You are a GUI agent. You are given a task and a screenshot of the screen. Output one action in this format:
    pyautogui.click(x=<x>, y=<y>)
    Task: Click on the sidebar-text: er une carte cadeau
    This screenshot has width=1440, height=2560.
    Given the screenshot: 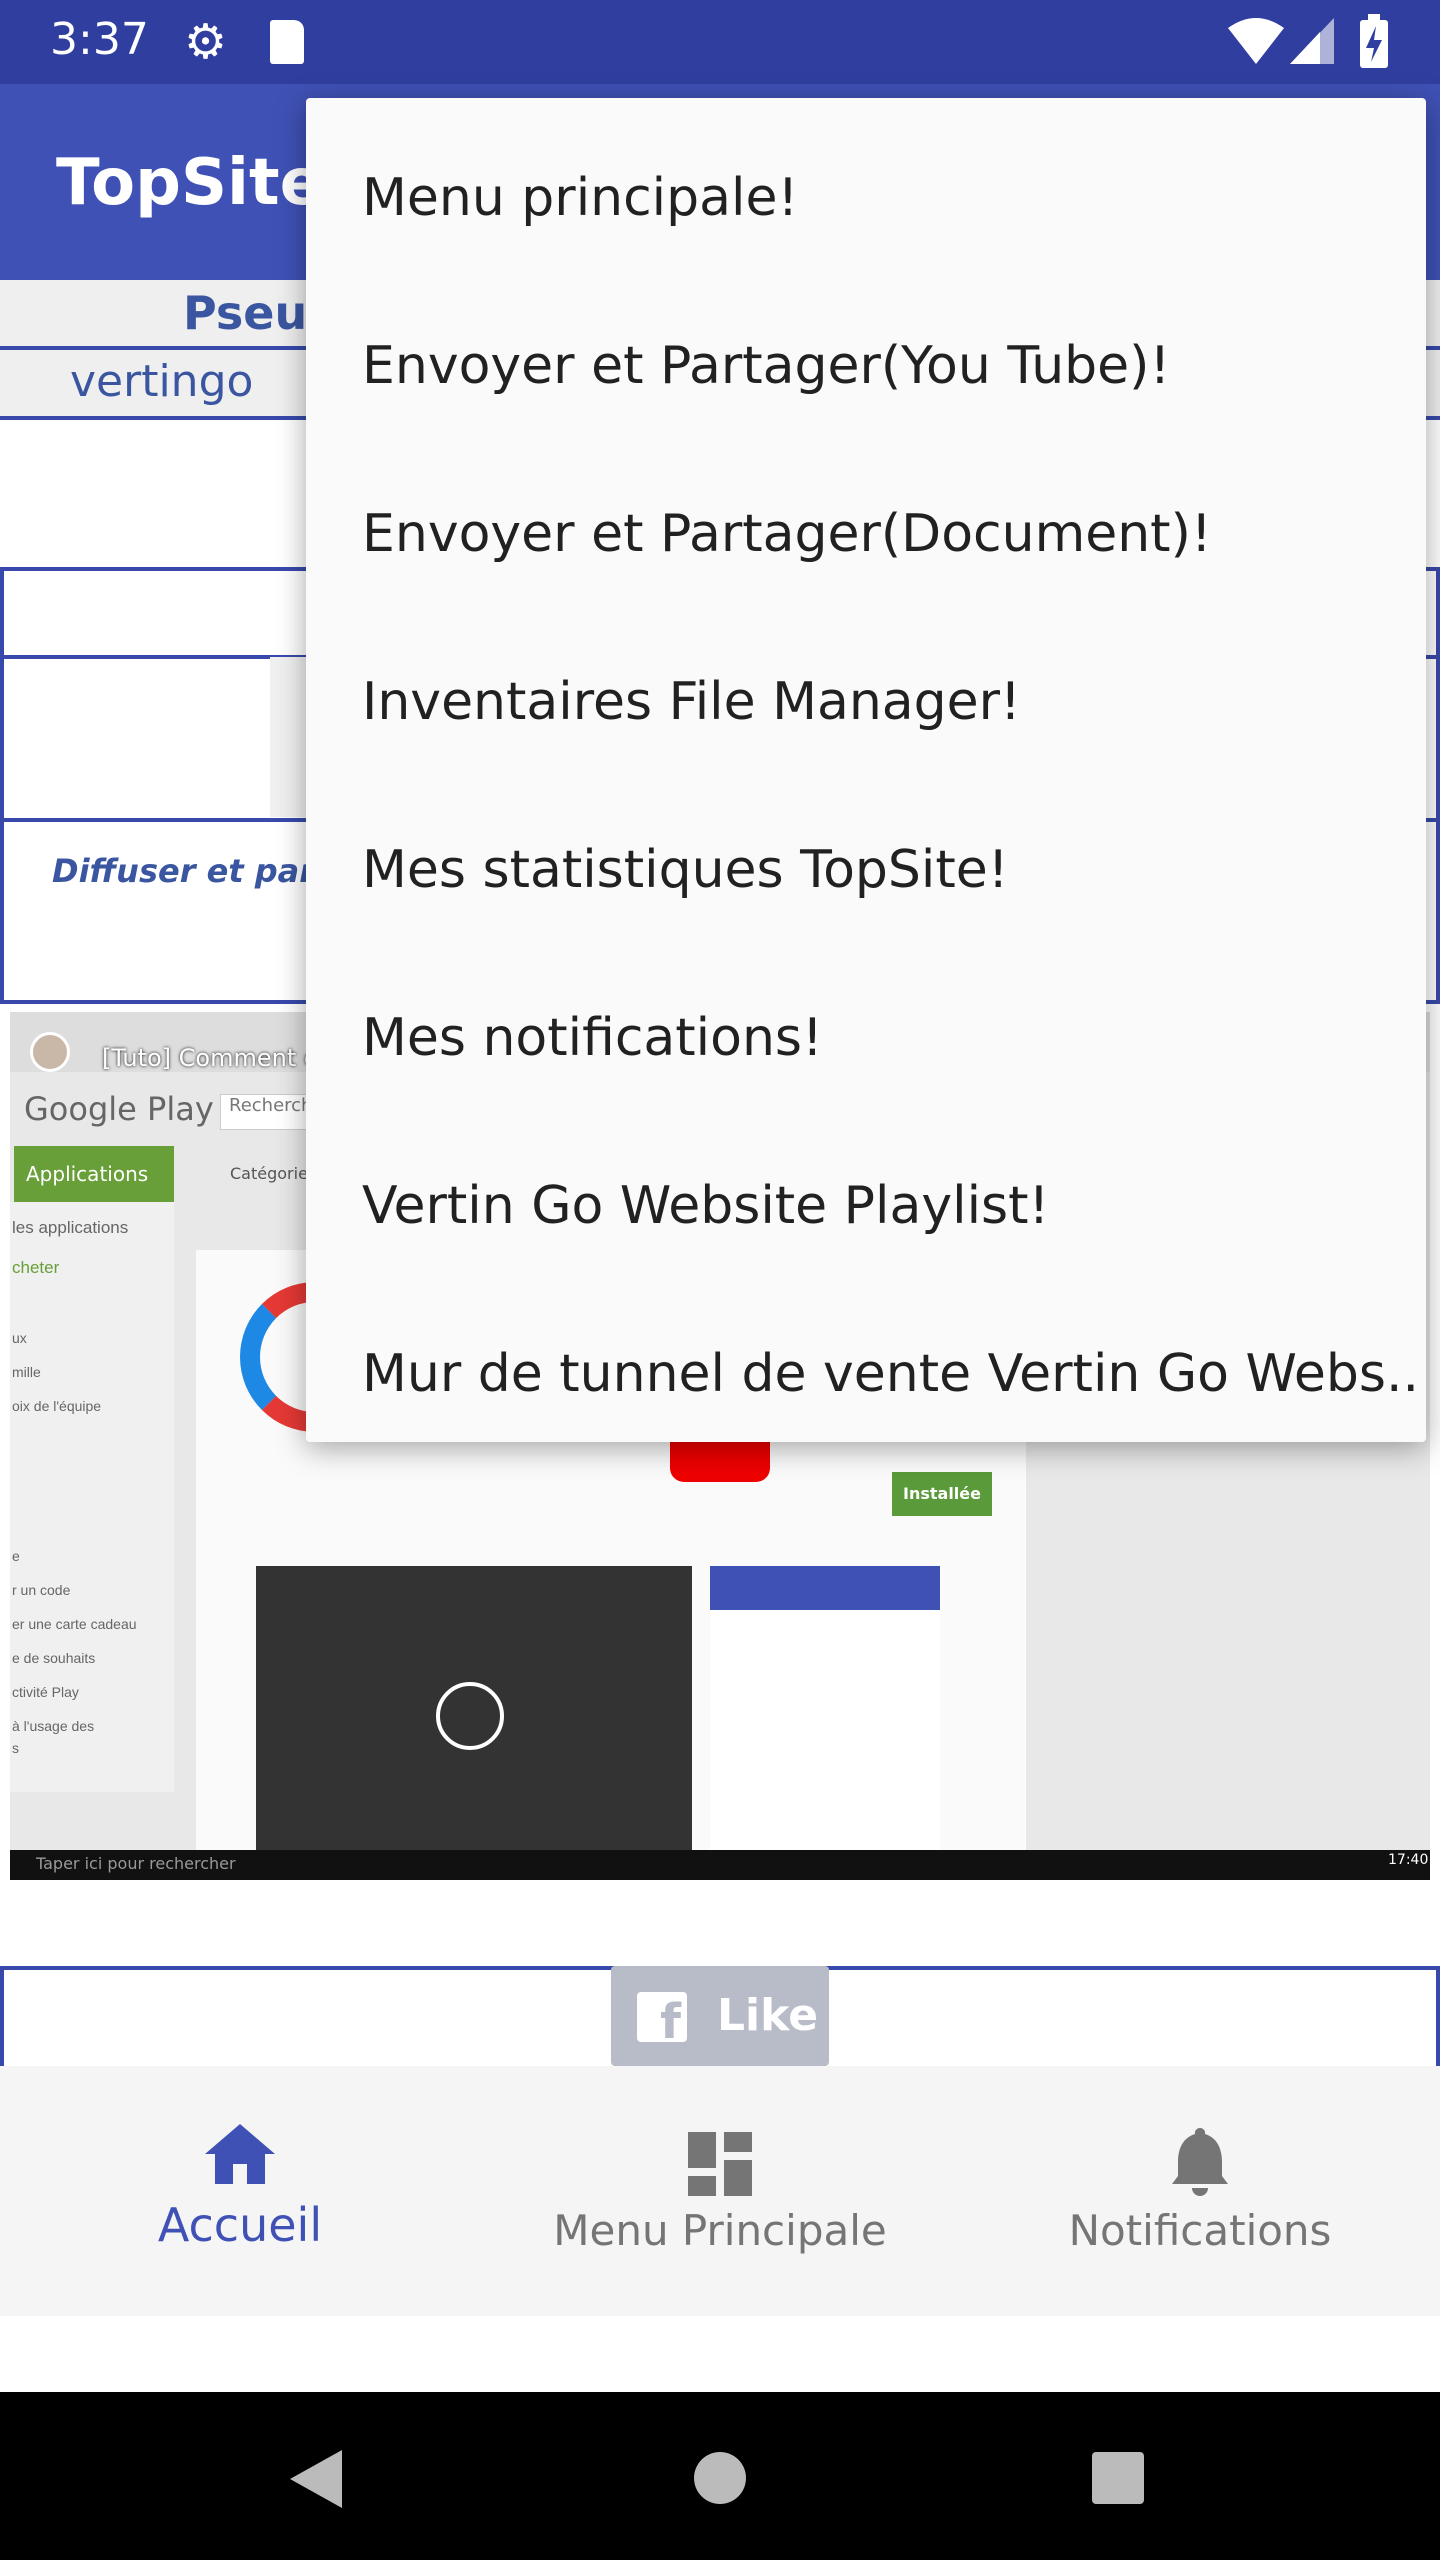 What is the action you would take?
    pyautogui.click(x=74, y=1624)
    